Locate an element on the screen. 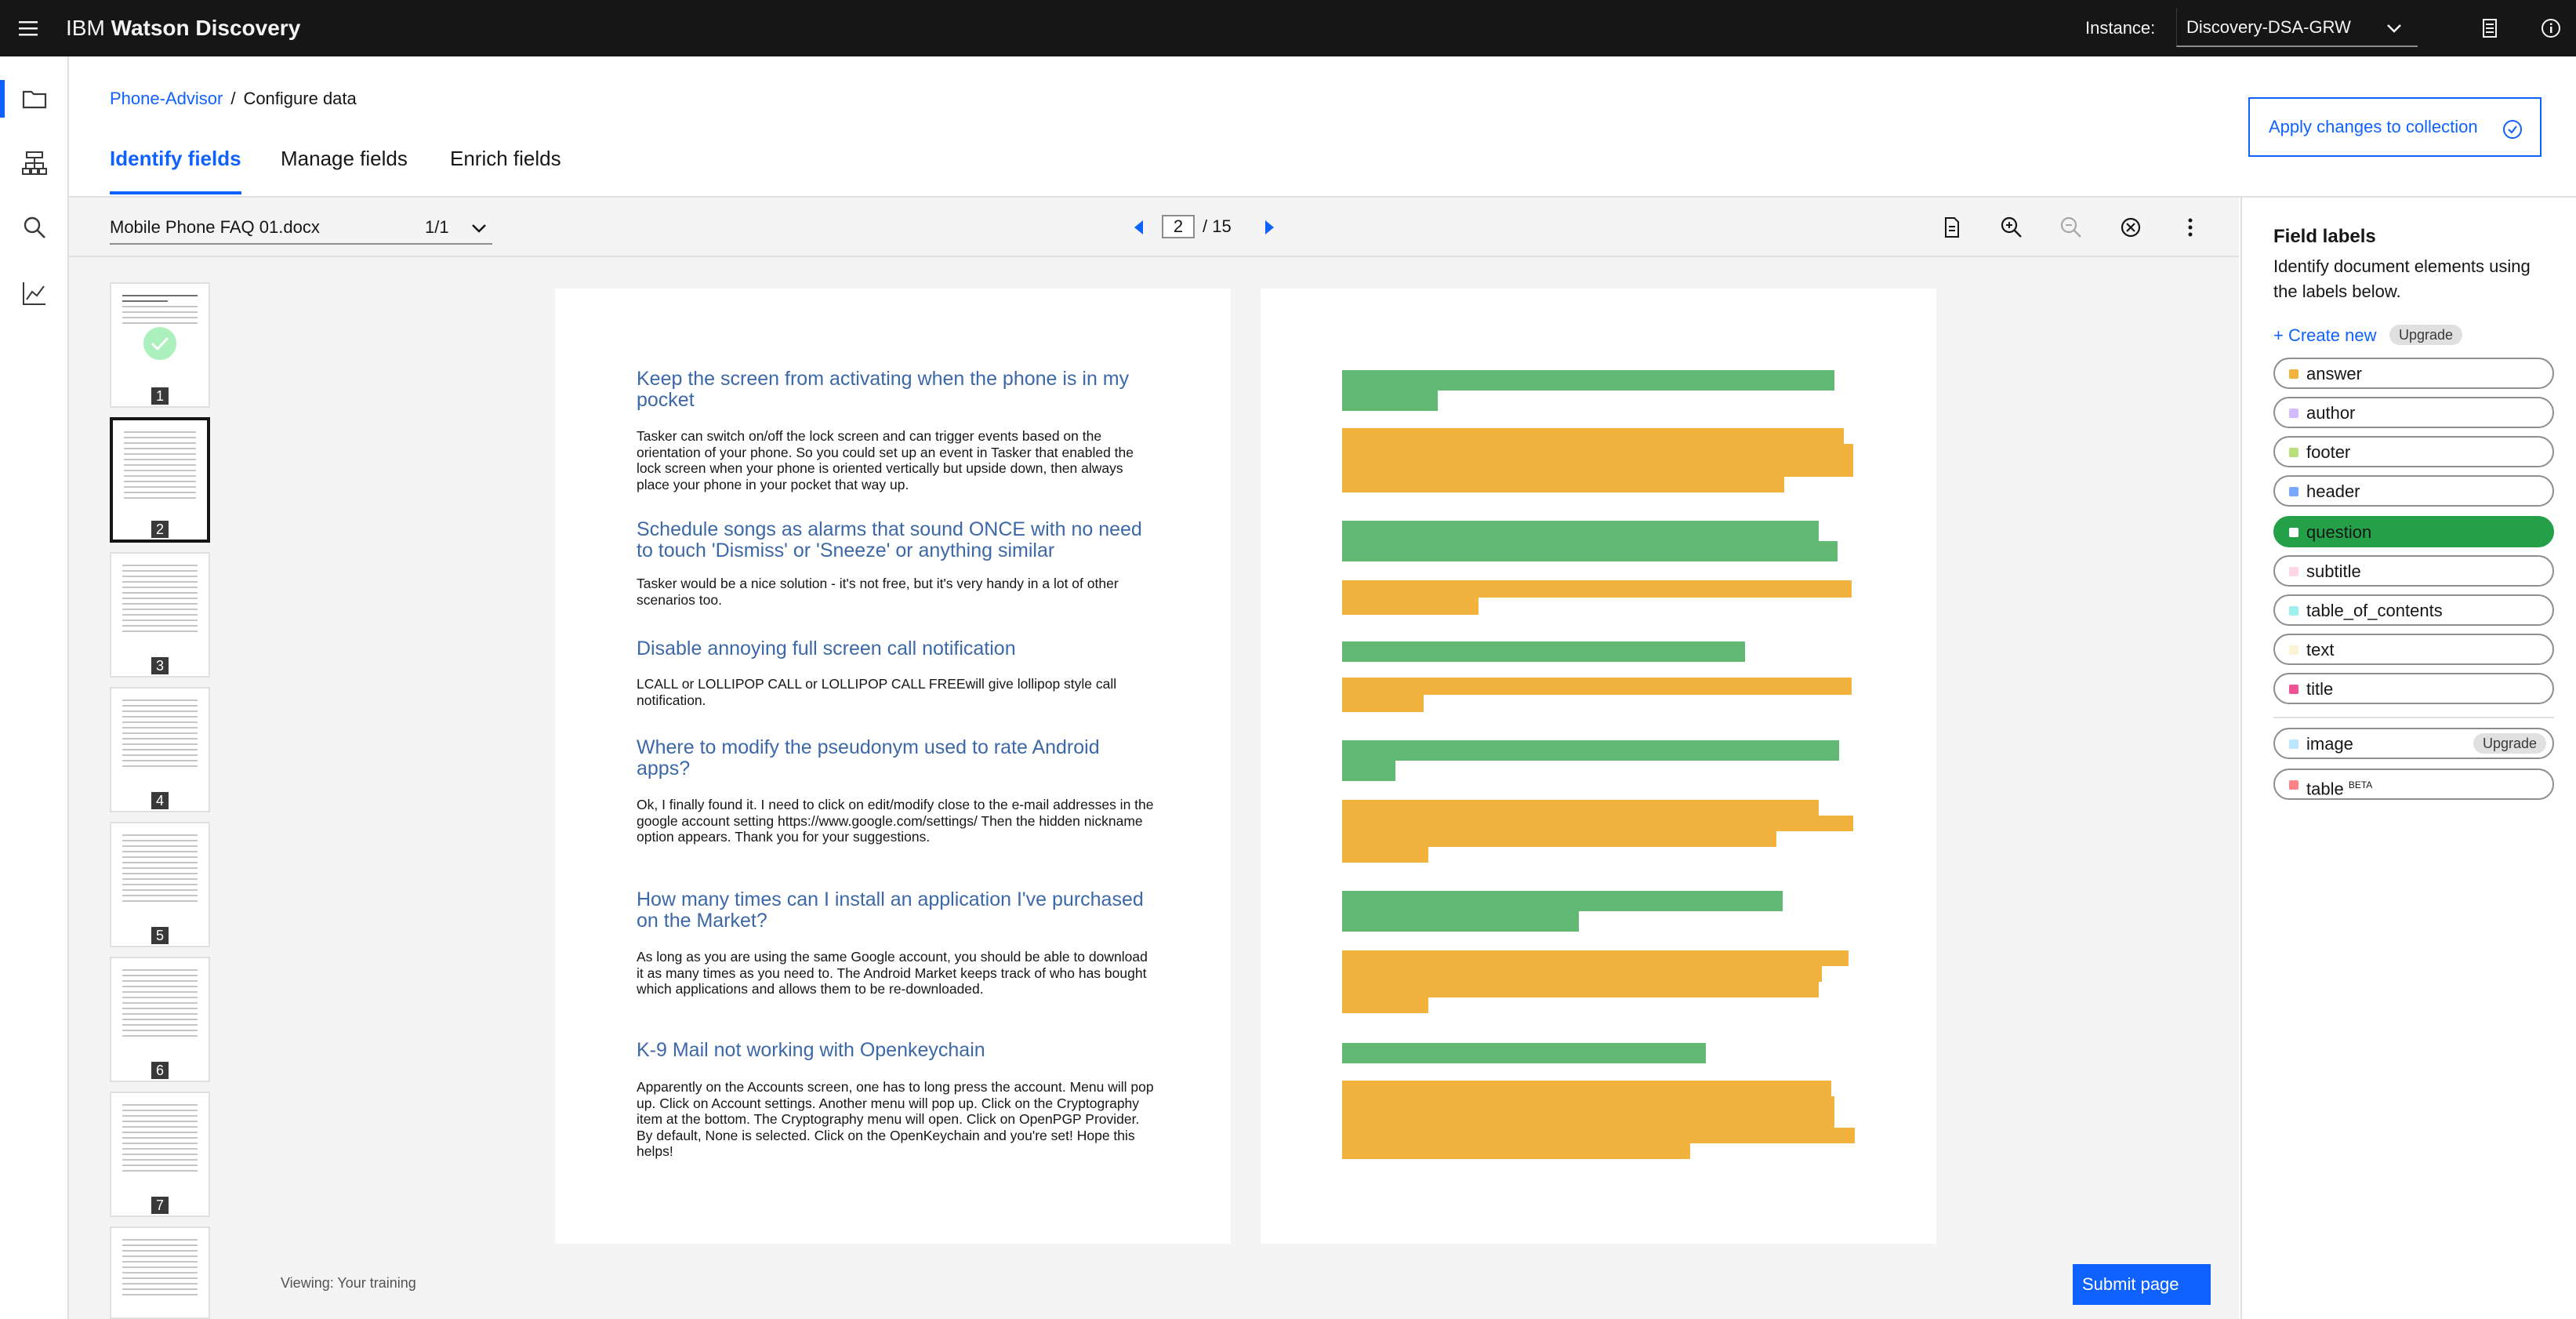 Image resolution: width=2576 pixels, height=1319 pixels. thumbnail-page-2: 2 is located at coordinates (160, 480).